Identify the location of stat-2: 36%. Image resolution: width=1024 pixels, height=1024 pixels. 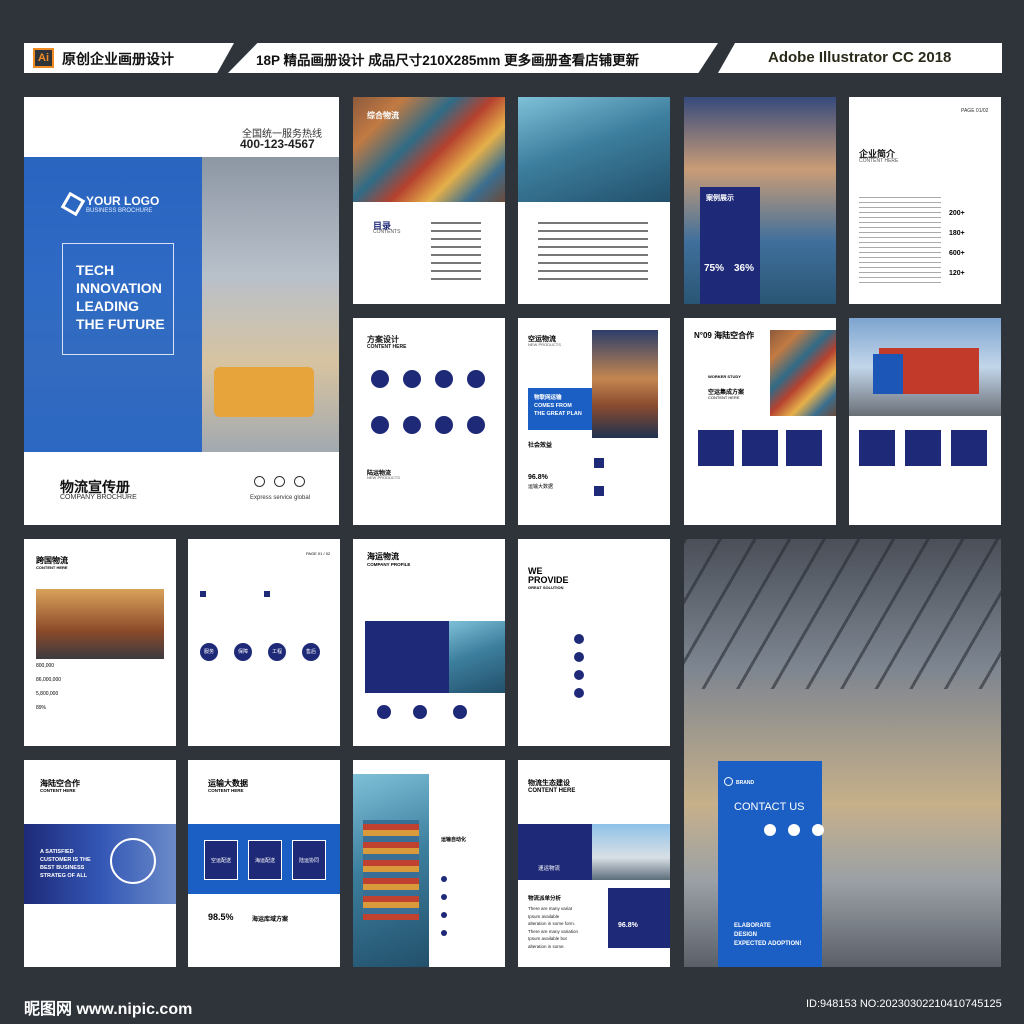
(744, 268).